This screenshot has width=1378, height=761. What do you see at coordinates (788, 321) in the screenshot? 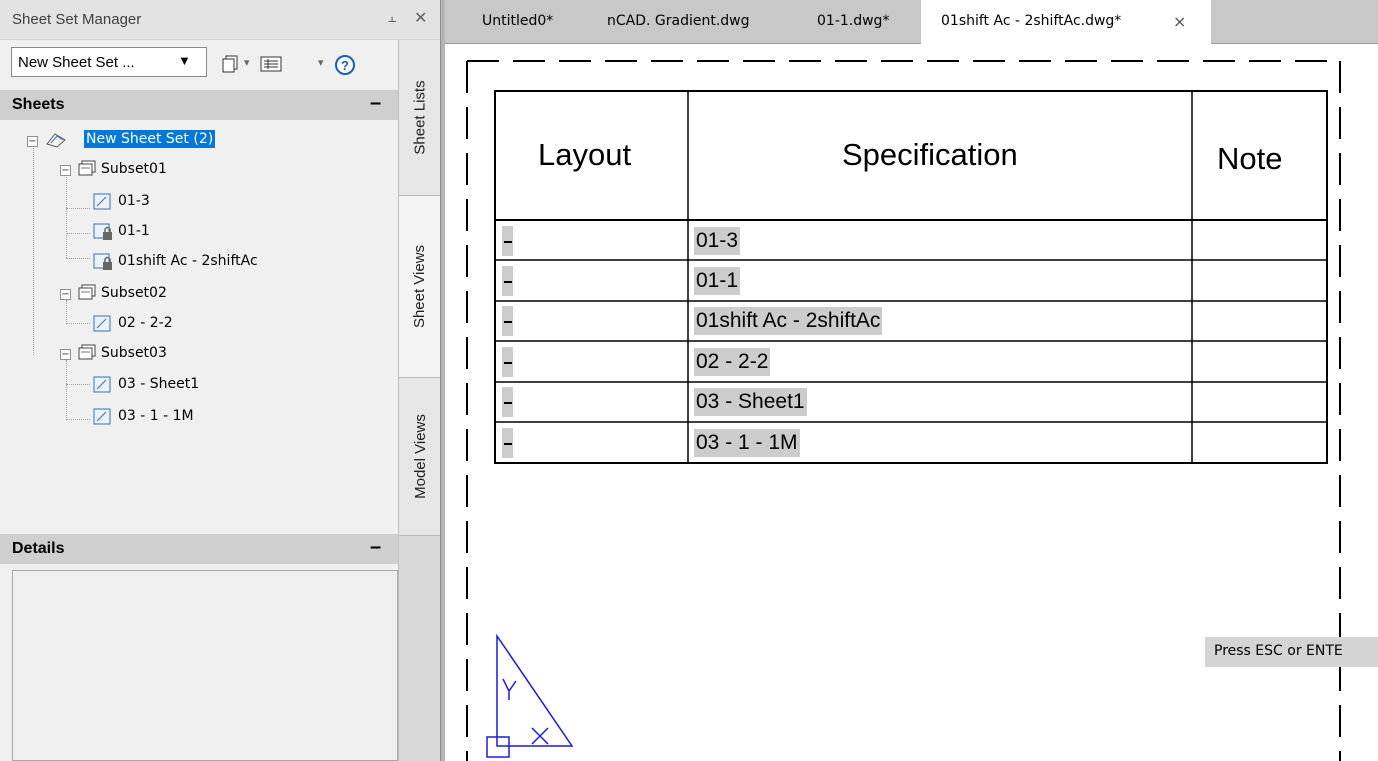
I see `table-cell-spec: 01shift Ac - 2shiftAc` at bounding box center [788, 321].